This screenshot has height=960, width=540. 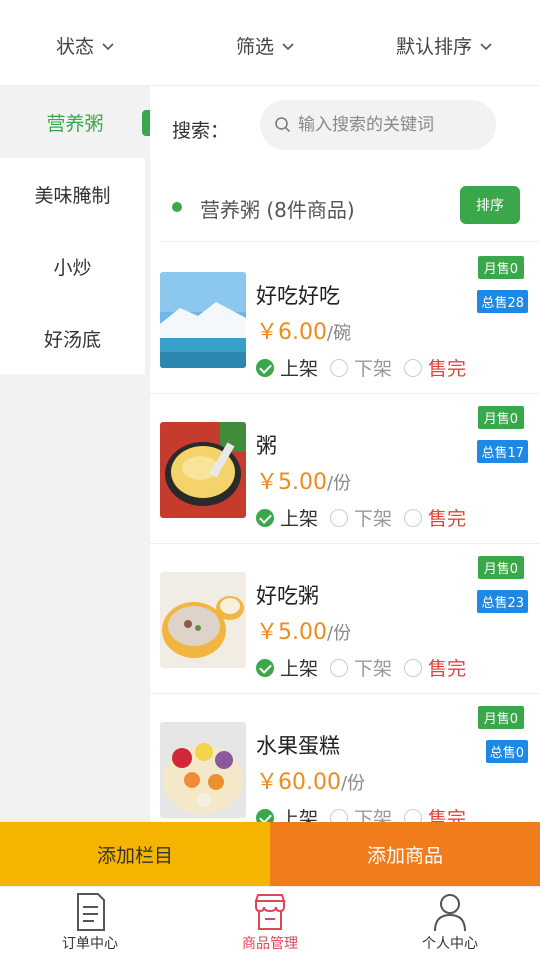 I want to click on tab-personal-center: 个人中心, so click(x=450, y=922).